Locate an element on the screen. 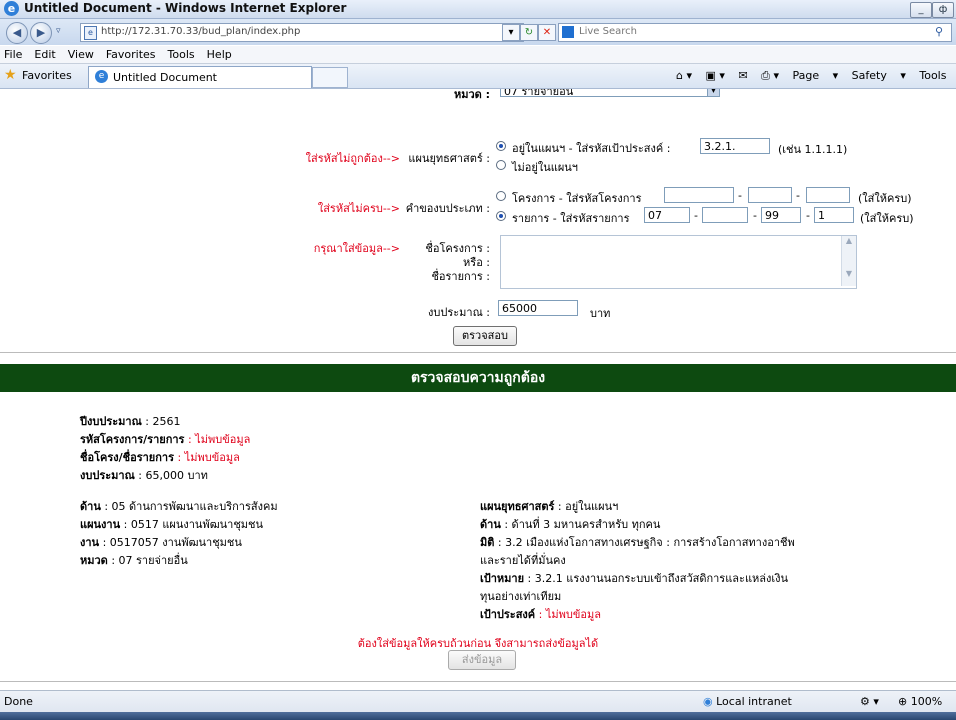 The image size is (956, 720). stop-icon: ✕ is located at coordinates (547, 32).